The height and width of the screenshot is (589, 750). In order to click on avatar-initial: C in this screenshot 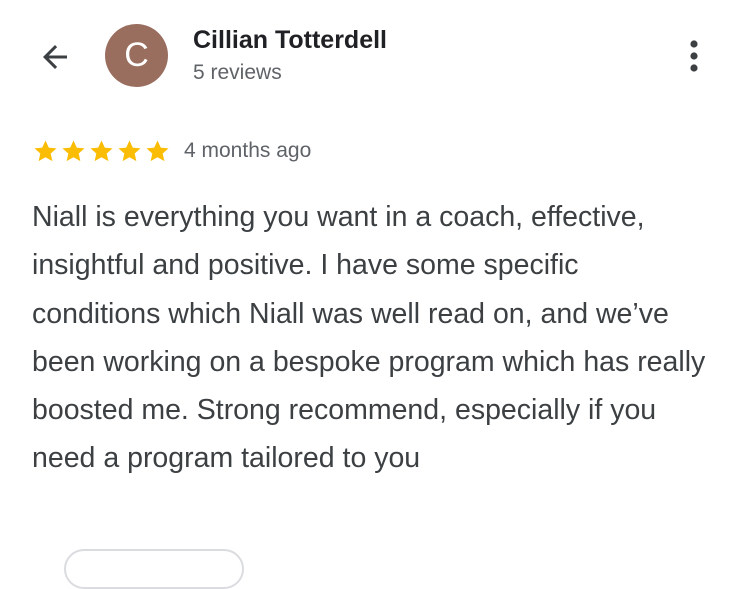, I will do `click(136, 55)`.